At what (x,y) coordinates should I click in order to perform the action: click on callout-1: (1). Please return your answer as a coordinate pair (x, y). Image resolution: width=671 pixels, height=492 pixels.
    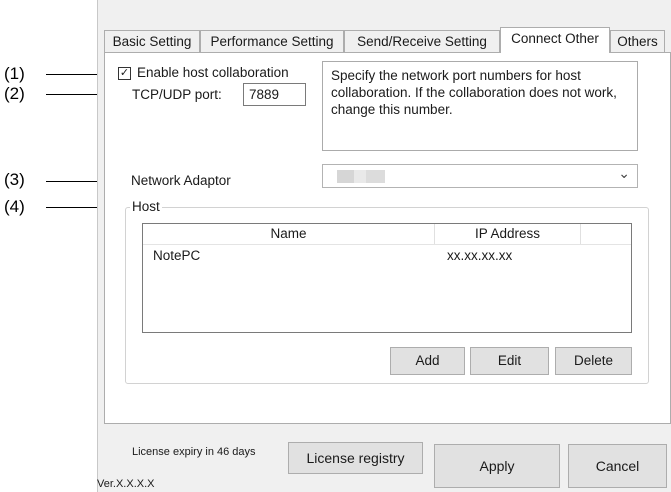
    Looking at the image, I should click on (14, 73).